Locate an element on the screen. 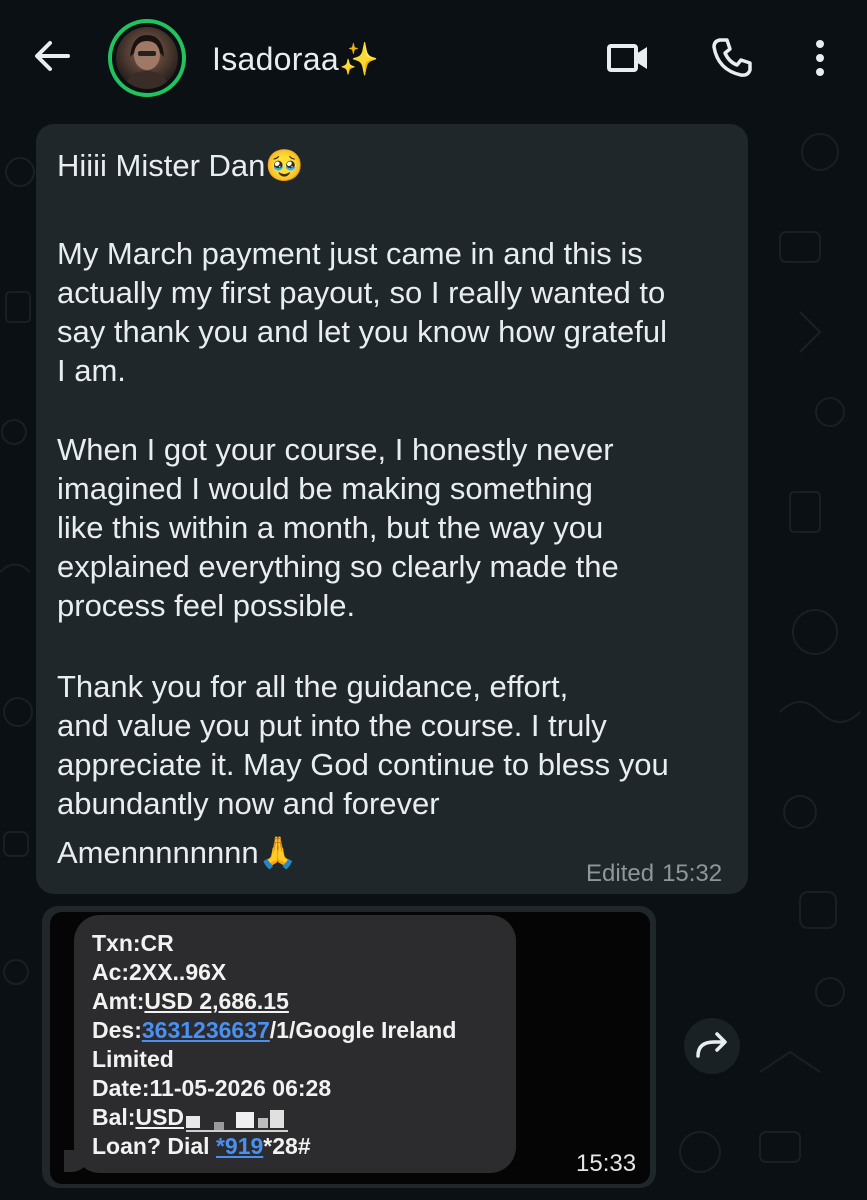 The width and height of the screenshot is (867, 1200). more-vertical-icon is located at coordinates (820, 58).